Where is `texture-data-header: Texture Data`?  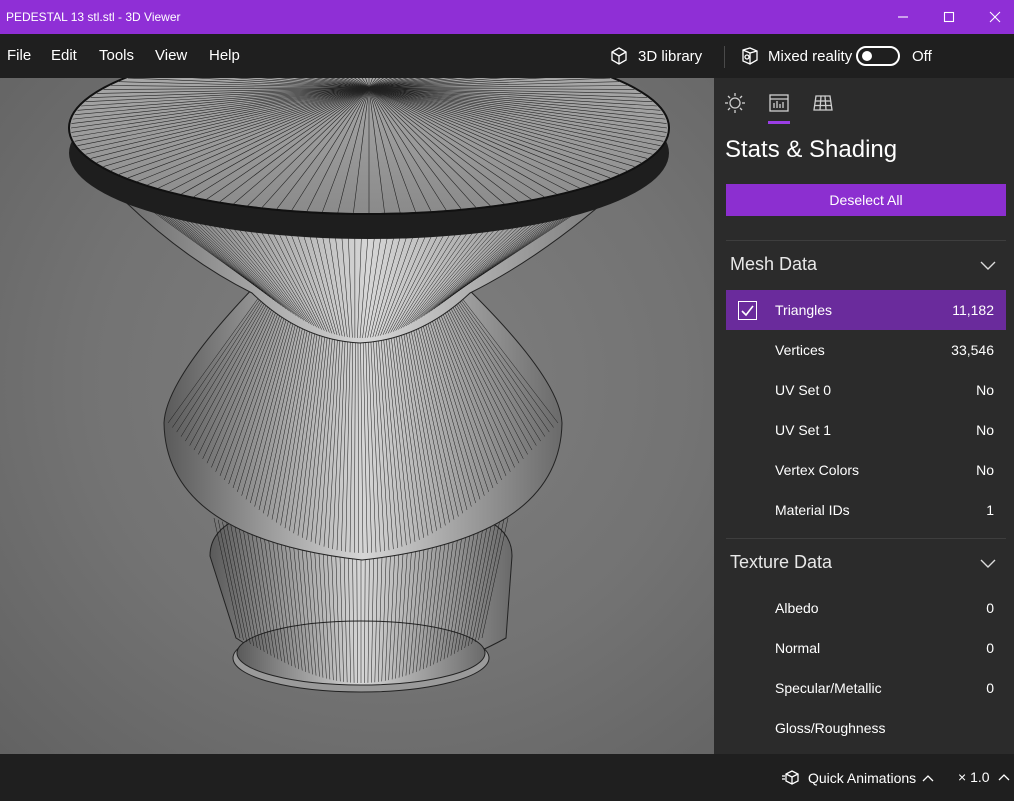
texture-data-header: Texture Data is located at coordinates (781, 562).